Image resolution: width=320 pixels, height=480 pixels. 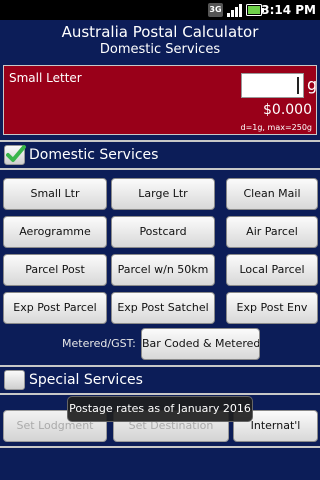 What do you see at coordinates (215, 10) in the screenshot?
I see `network-3g-icon: 3G` at bounding box center [215, 10].